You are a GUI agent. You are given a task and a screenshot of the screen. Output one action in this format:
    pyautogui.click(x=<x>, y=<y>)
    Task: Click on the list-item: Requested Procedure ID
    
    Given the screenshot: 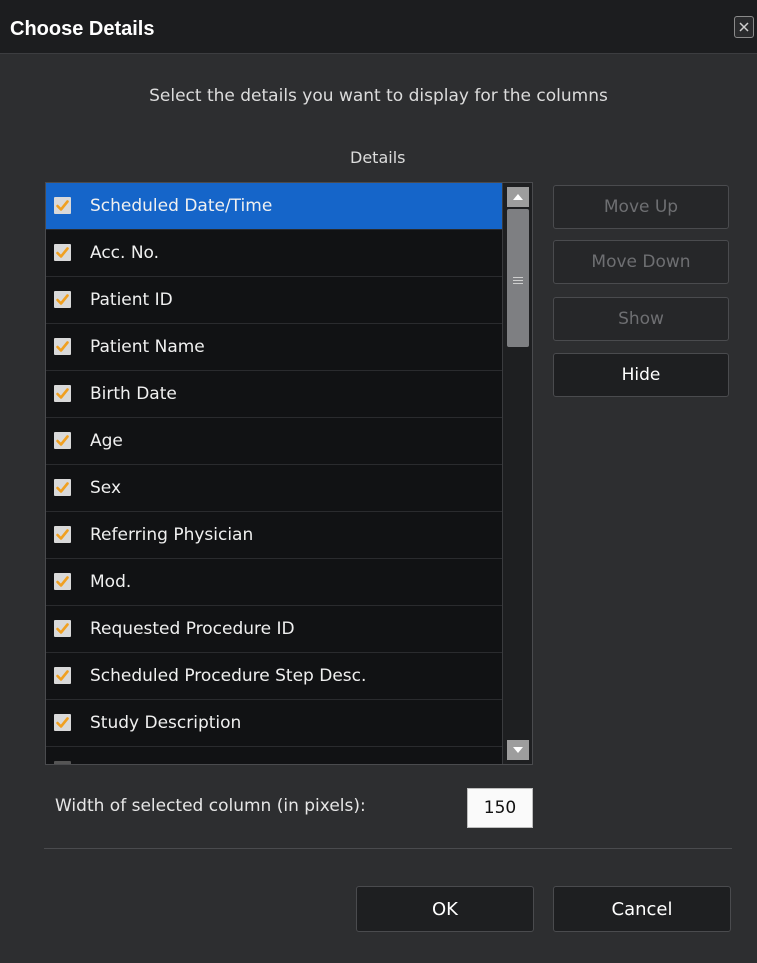 What is the action you would take?
    pyautogui.click(x=274, y=629)
    